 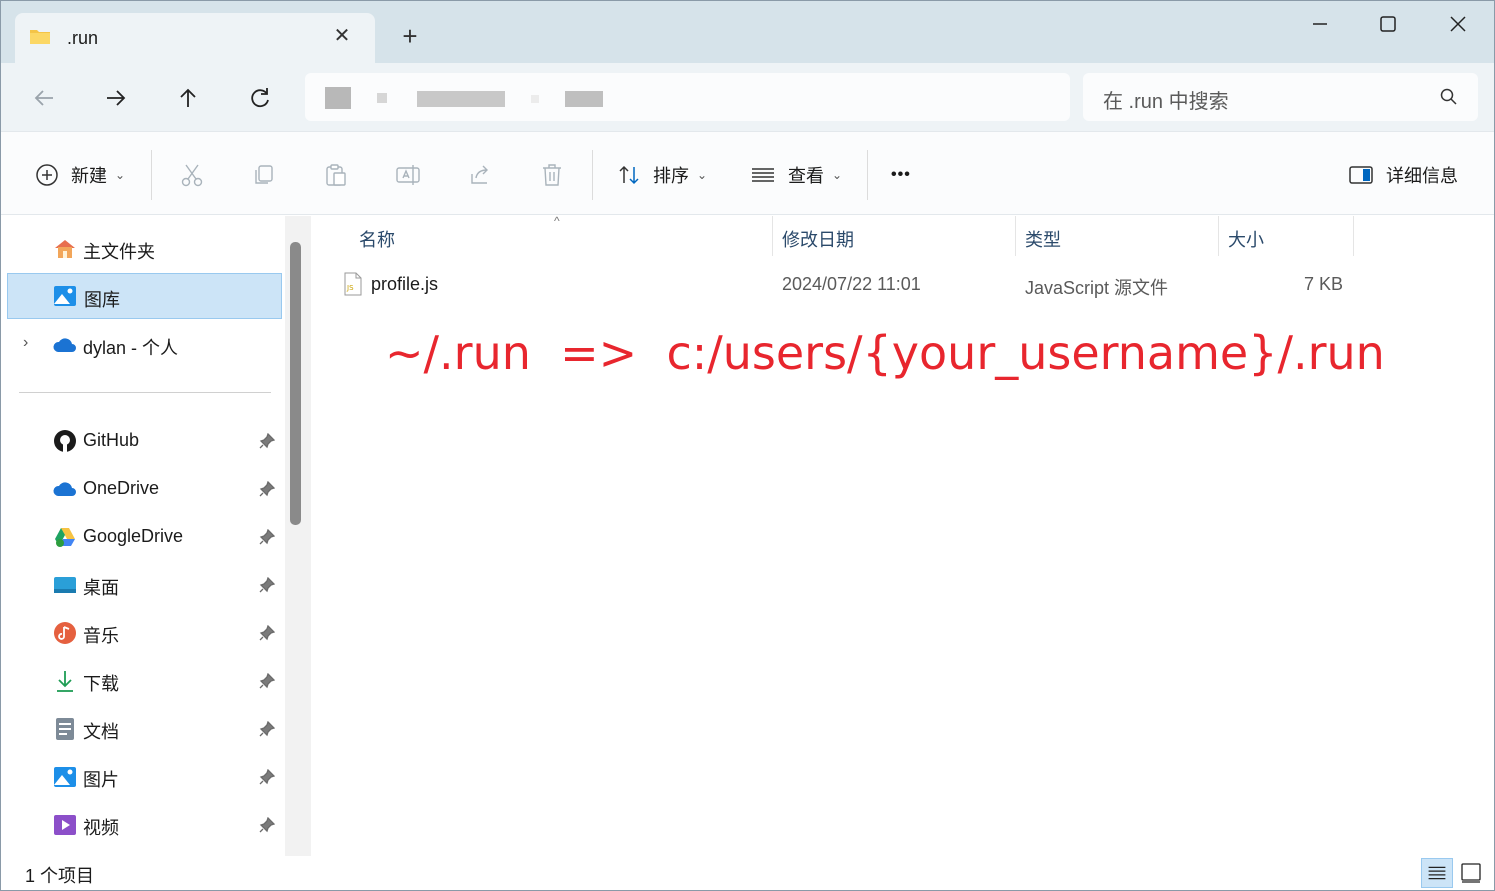 What do you see at coordinates (687, 97) in the screenshot?
I see `address-path-input` at bounding box center [687, 97].